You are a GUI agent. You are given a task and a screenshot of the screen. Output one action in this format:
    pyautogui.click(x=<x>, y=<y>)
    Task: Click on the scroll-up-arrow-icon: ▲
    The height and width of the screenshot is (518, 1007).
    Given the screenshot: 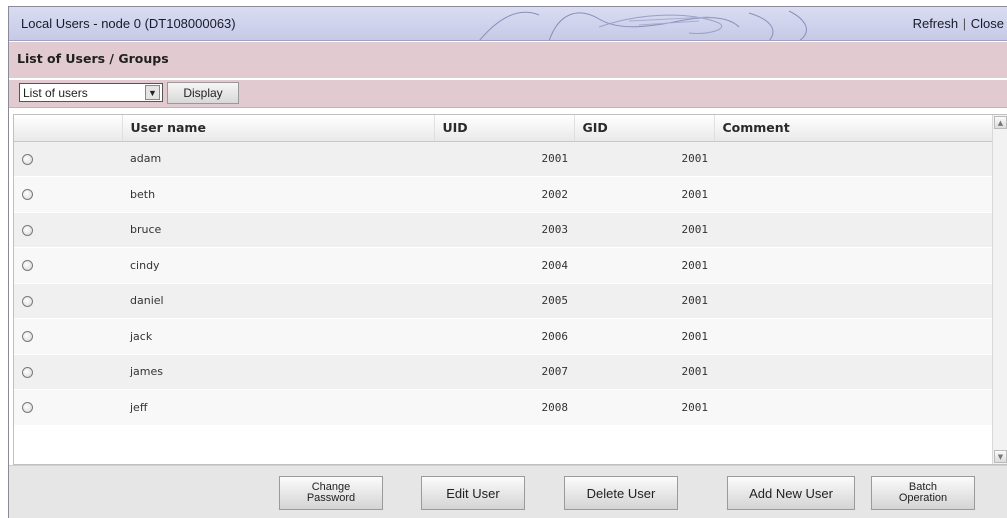 What is the action you would take?
    pyautogui.click(x=1000, y=122)
    